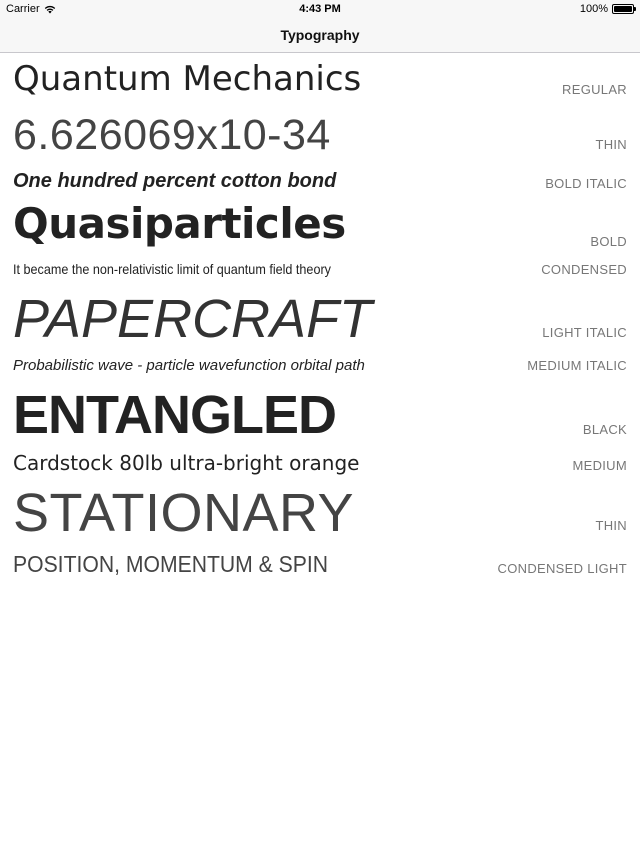 The width and height of the screenshot is (640, 853). What do you see at coordinates (604, 429) in the screenshot?
I see `weight-label: BLACK` at bounding box center [604, 429].